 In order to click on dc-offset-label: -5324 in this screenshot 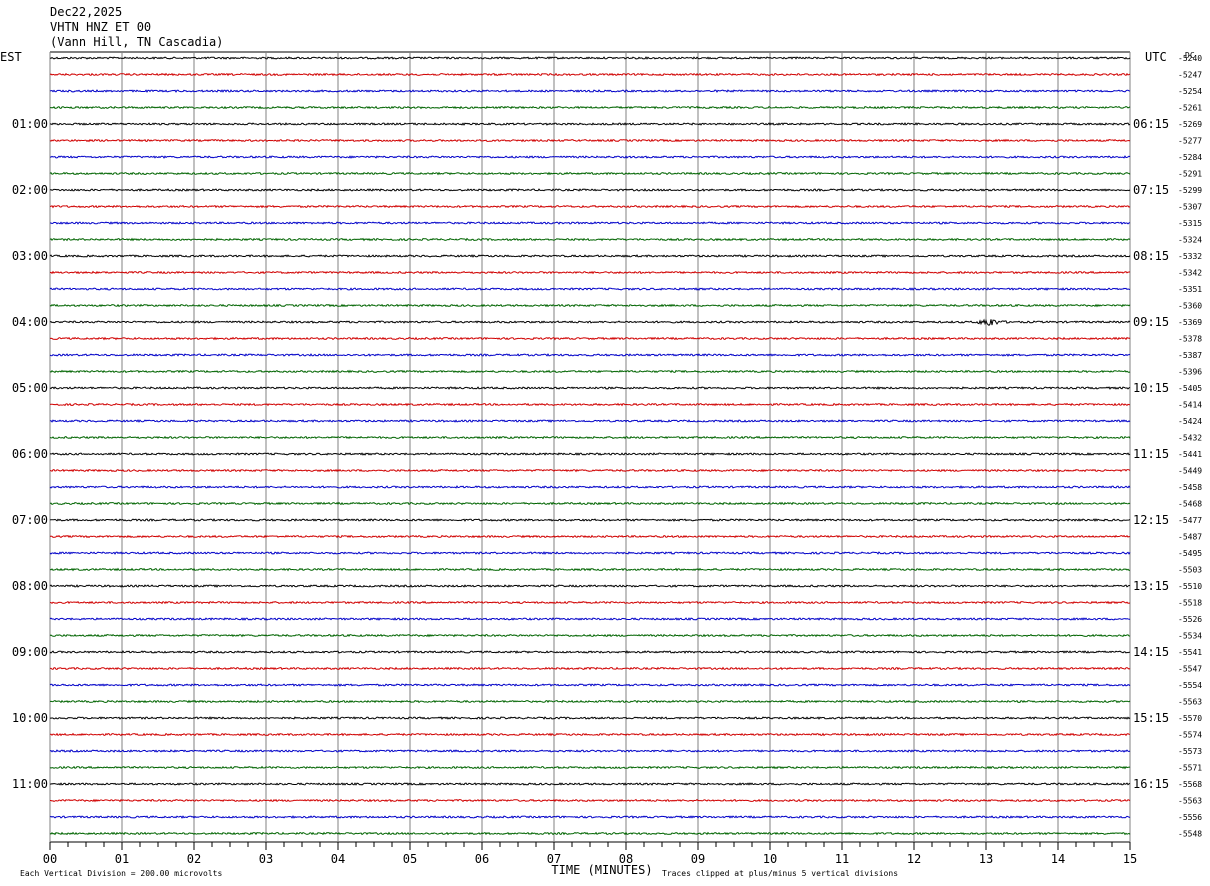, I will do `click(1190, 240)`.